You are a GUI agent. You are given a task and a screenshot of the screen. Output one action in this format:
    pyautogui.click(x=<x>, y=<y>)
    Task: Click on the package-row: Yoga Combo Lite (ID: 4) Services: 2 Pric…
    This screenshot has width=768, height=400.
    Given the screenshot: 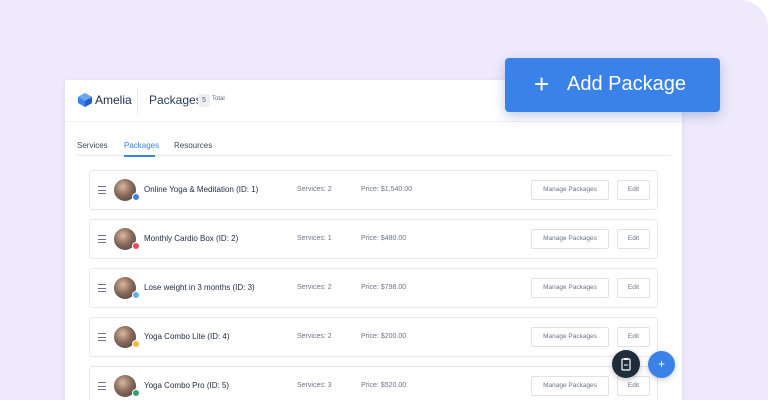 What is the action you would take?
    pyautogui.click(x=373, y=337)
    